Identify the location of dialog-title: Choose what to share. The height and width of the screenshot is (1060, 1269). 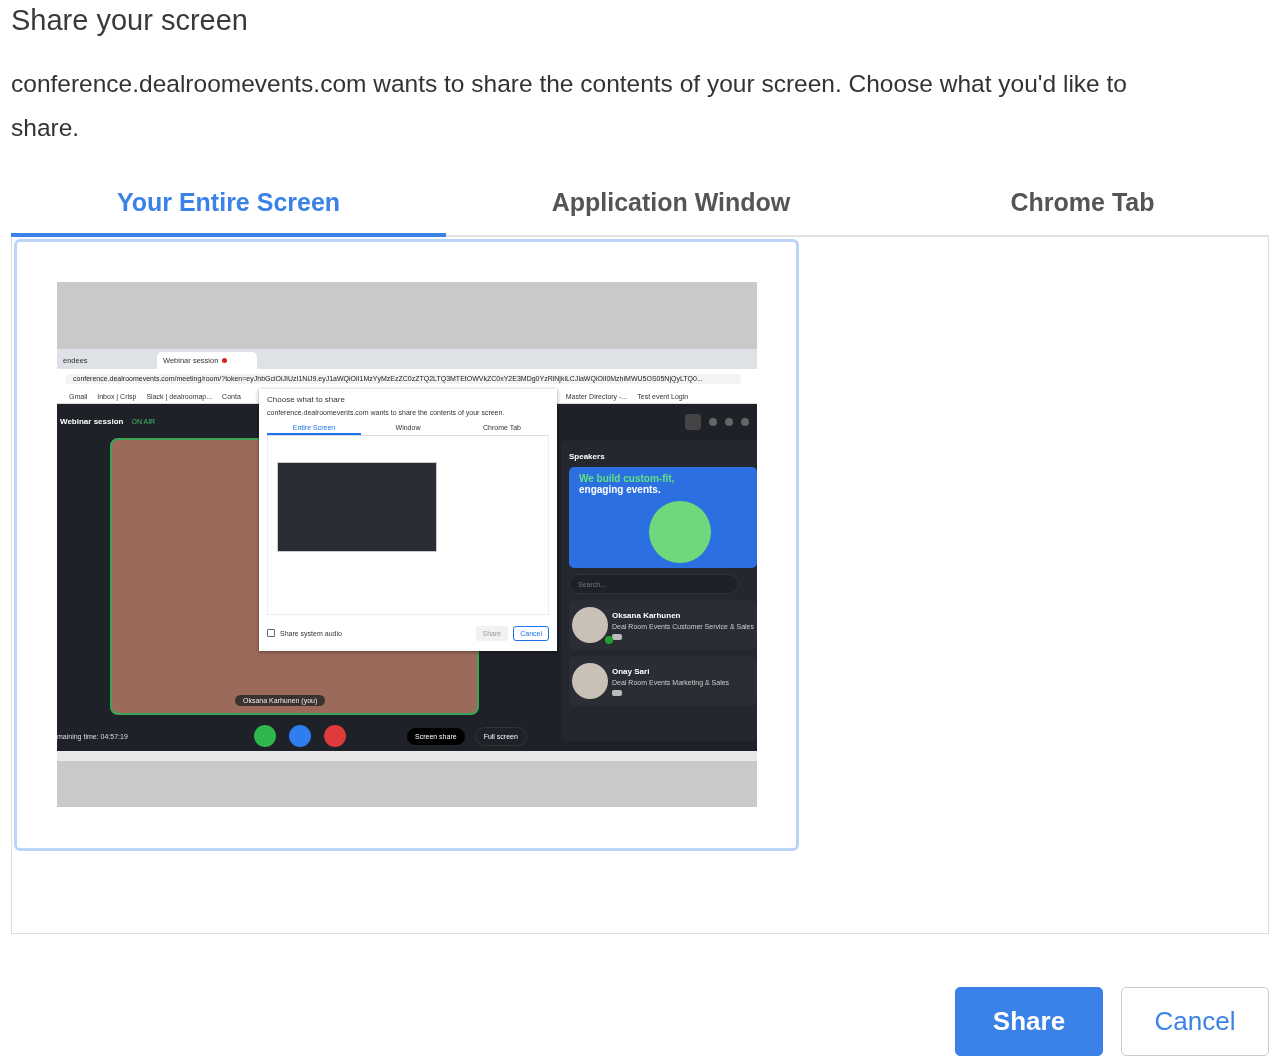
(306, 399).